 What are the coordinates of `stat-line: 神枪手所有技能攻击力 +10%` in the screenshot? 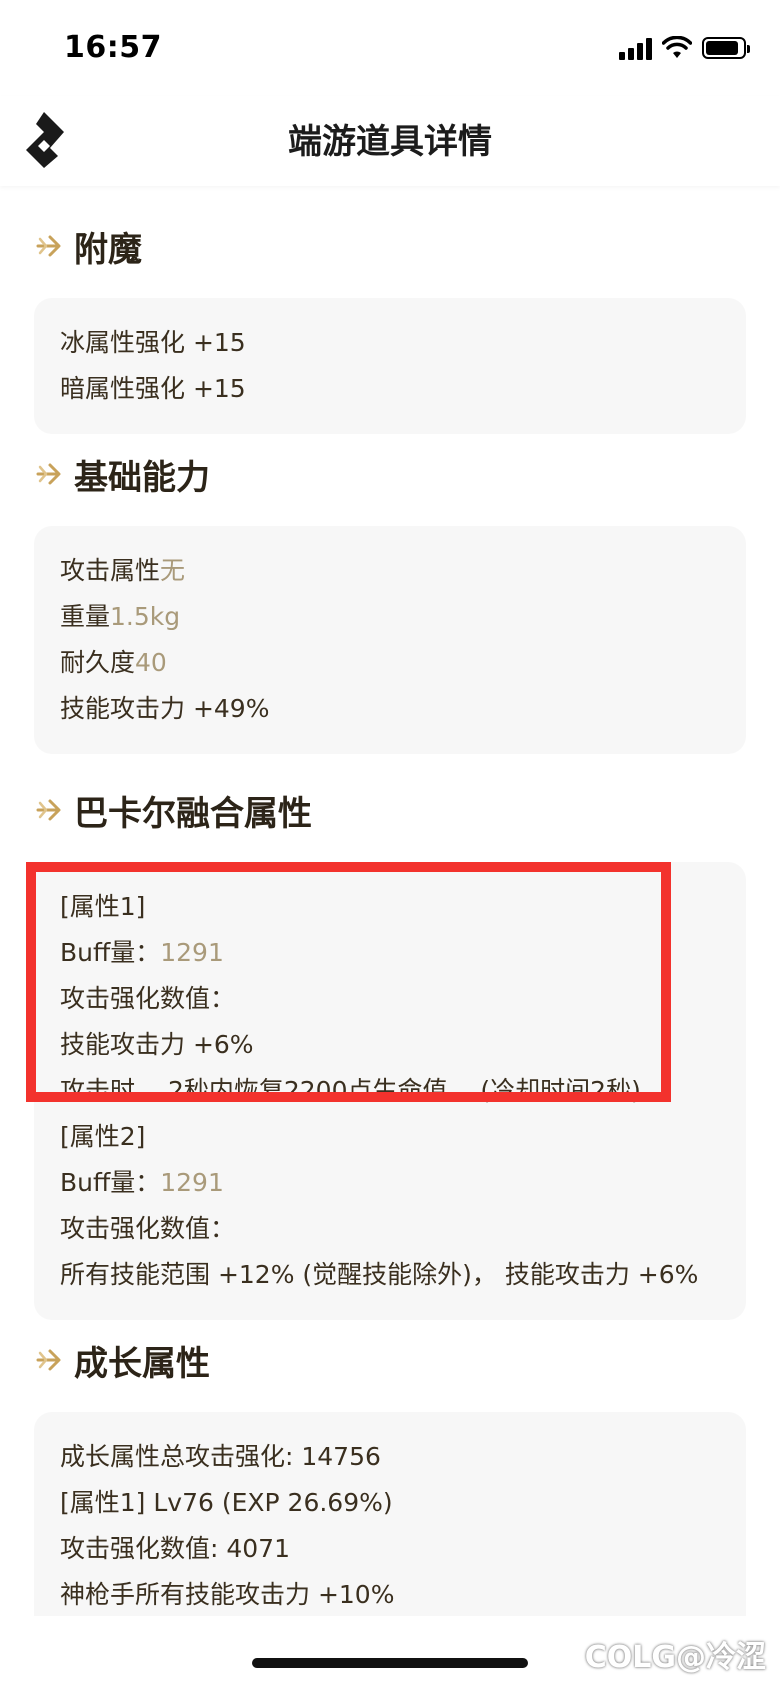 It's located at (227, 1594).